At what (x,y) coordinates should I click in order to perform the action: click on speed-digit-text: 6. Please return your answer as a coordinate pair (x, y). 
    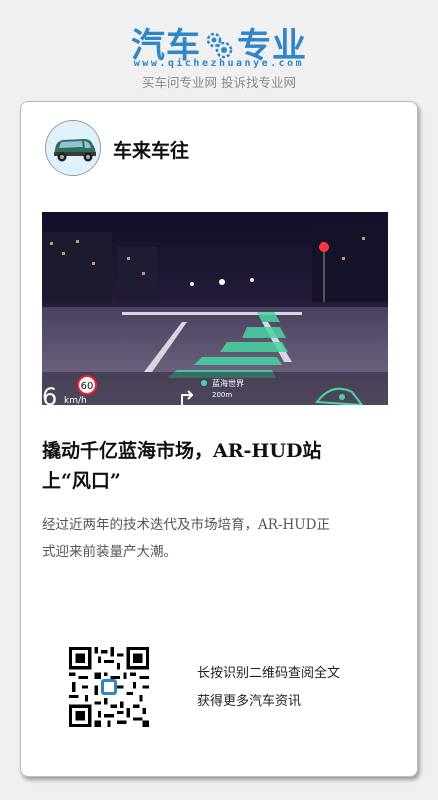
    Looking at the image, I should click on (49, 394).